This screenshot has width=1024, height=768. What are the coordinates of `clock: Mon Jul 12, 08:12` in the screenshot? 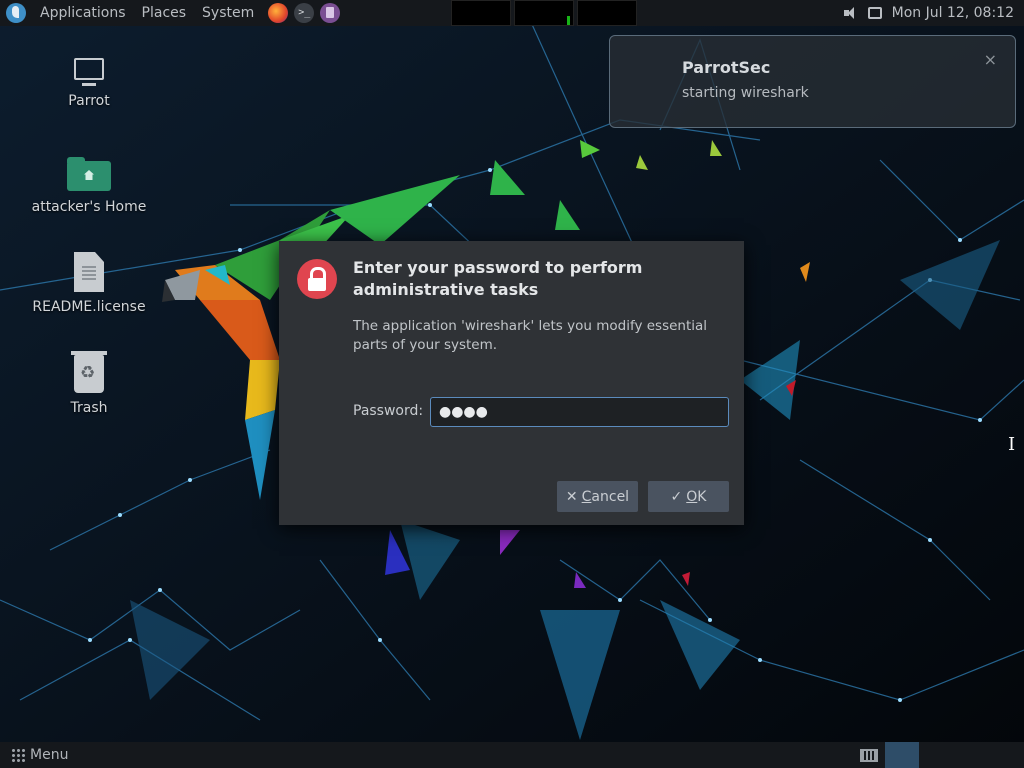 It's located at (953, 13).